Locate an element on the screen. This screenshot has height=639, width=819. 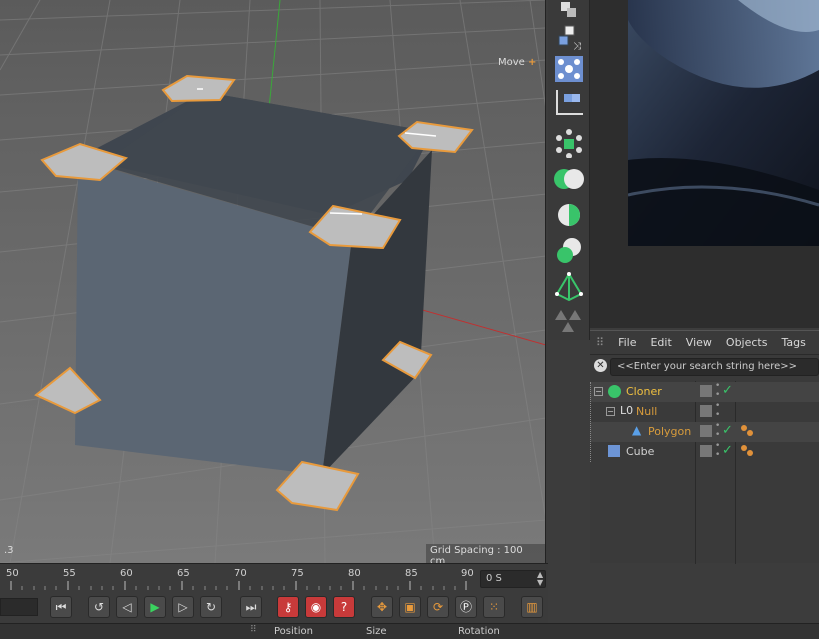
tick-label: 60 is located at coordinates (126, 573).